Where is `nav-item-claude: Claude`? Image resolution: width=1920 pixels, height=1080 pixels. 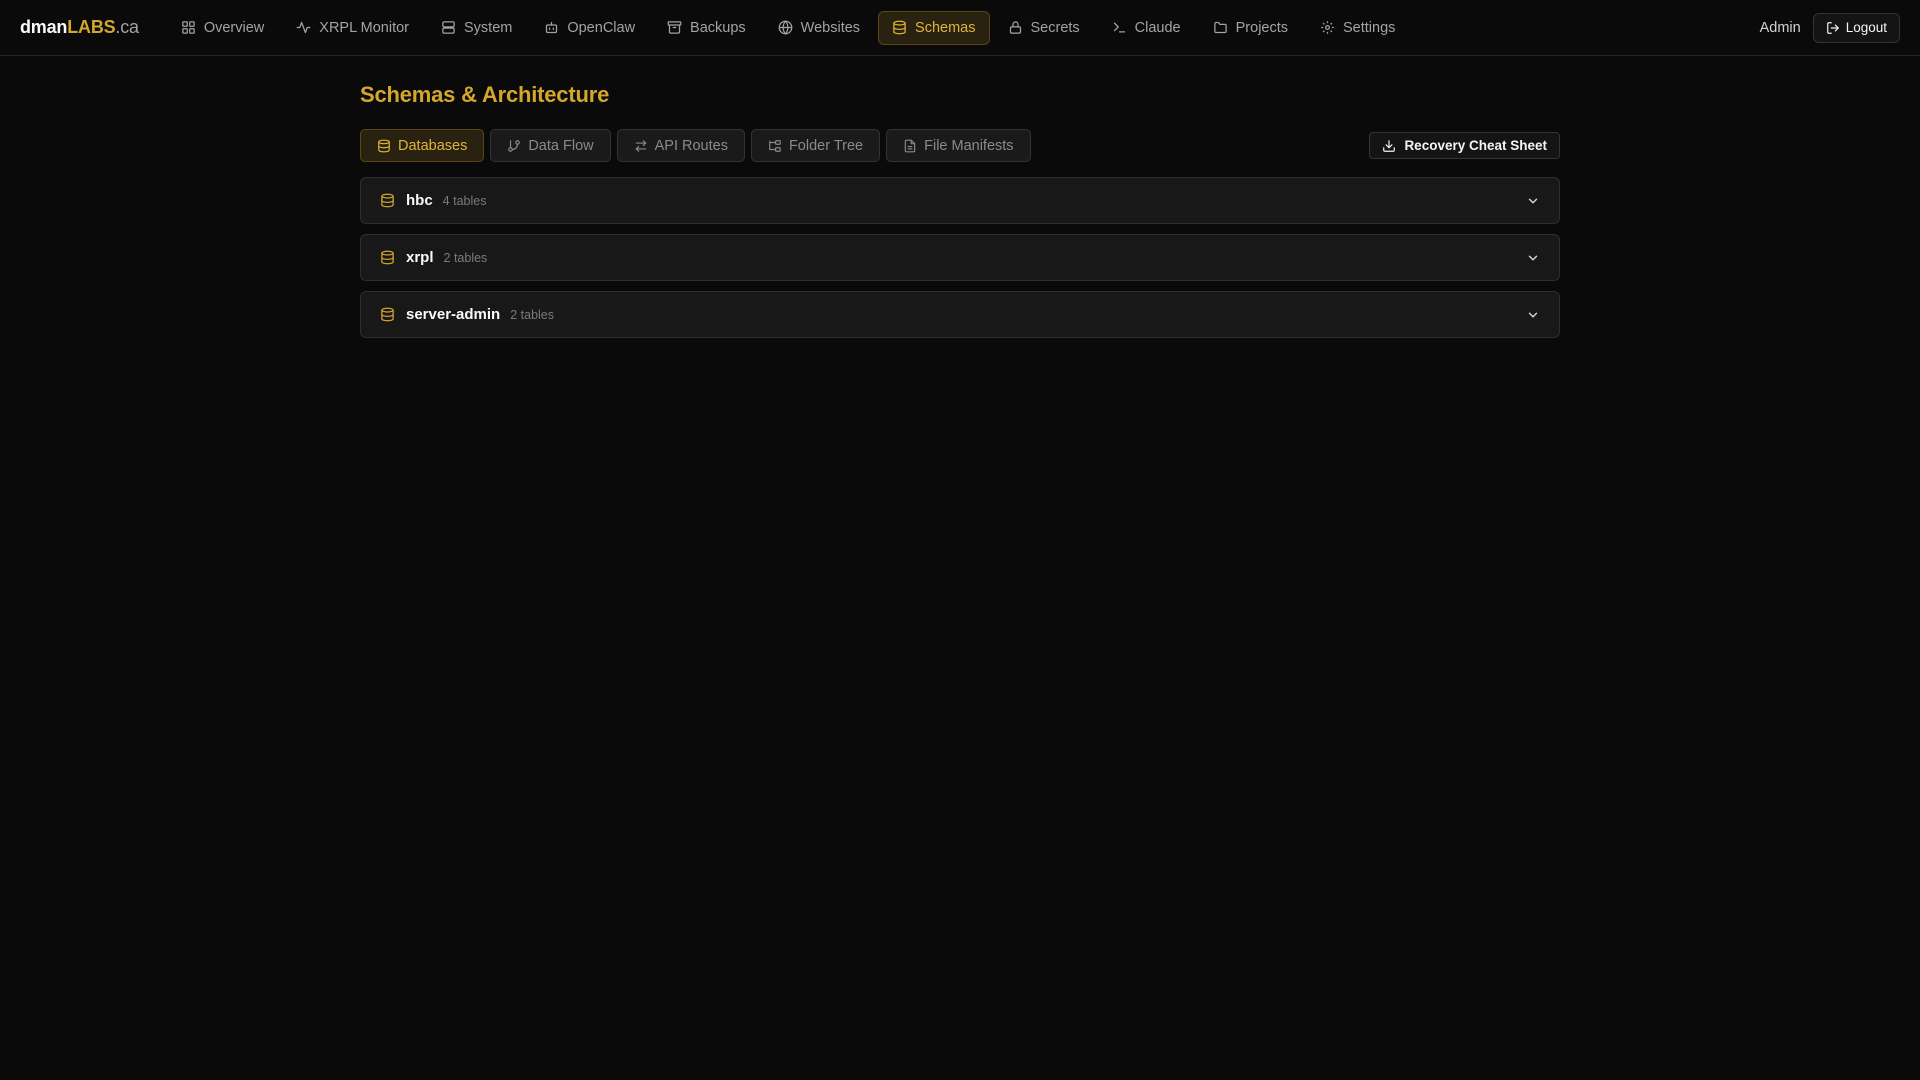 nav-item-claude: Claude is located at coordinates (1146, 28).